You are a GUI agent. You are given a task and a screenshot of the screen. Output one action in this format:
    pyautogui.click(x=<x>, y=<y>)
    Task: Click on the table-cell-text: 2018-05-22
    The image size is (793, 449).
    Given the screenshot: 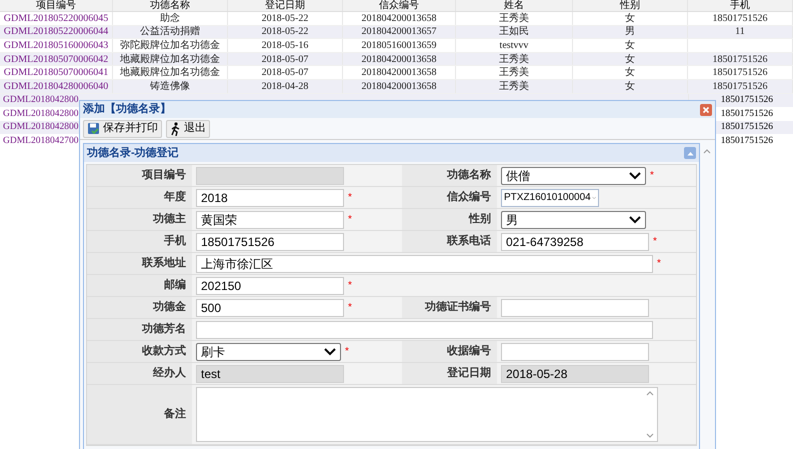 What is the action you would take?
    pyautogui.click(x=285, y=19)
    